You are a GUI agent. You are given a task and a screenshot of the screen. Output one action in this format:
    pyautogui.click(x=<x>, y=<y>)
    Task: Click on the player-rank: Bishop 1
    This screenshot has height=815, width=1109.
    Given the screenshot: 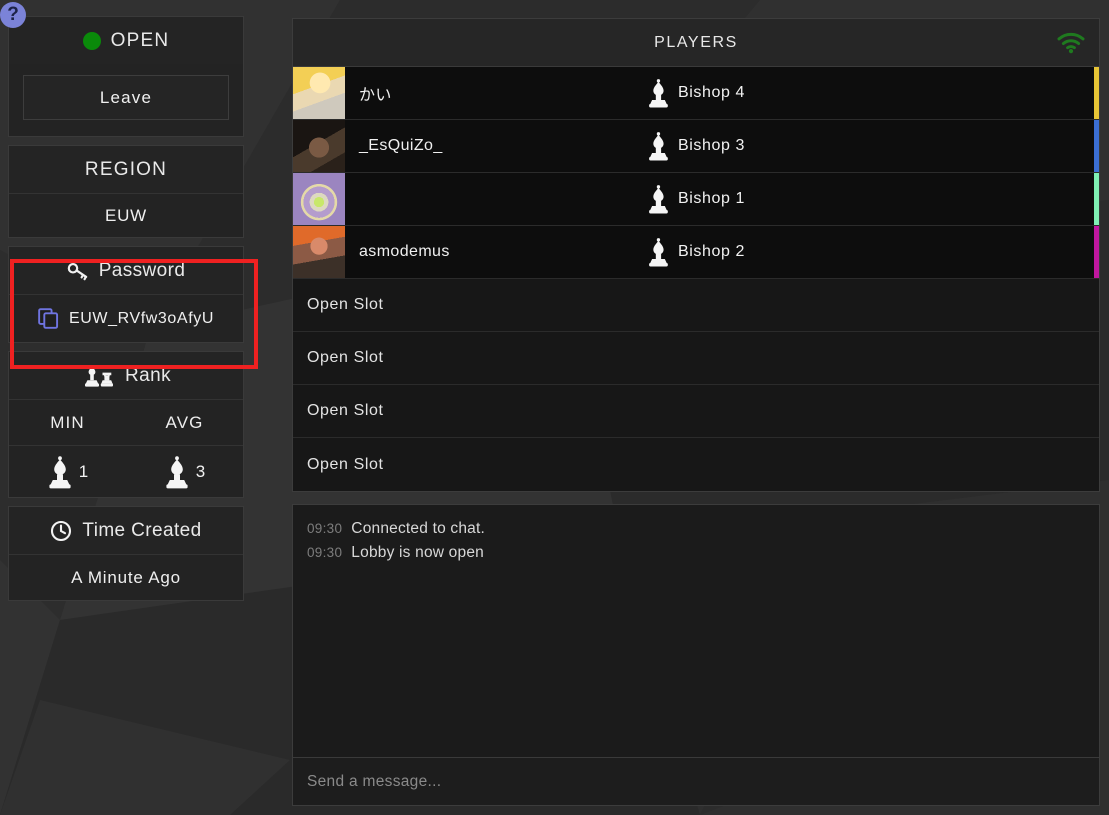 What is the action you would take?
    pyautogui.click(x=696, y=199)
    